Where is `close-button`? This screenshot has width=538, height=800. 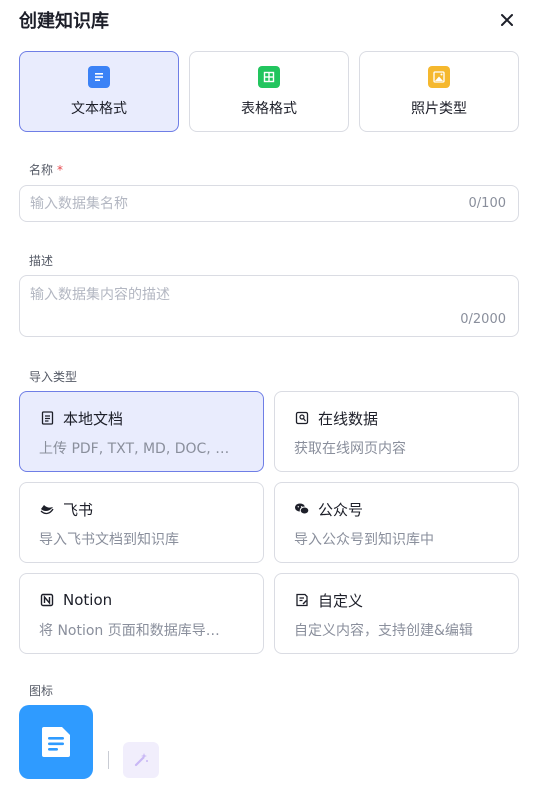 close-button is located at coordinates (507, 20).